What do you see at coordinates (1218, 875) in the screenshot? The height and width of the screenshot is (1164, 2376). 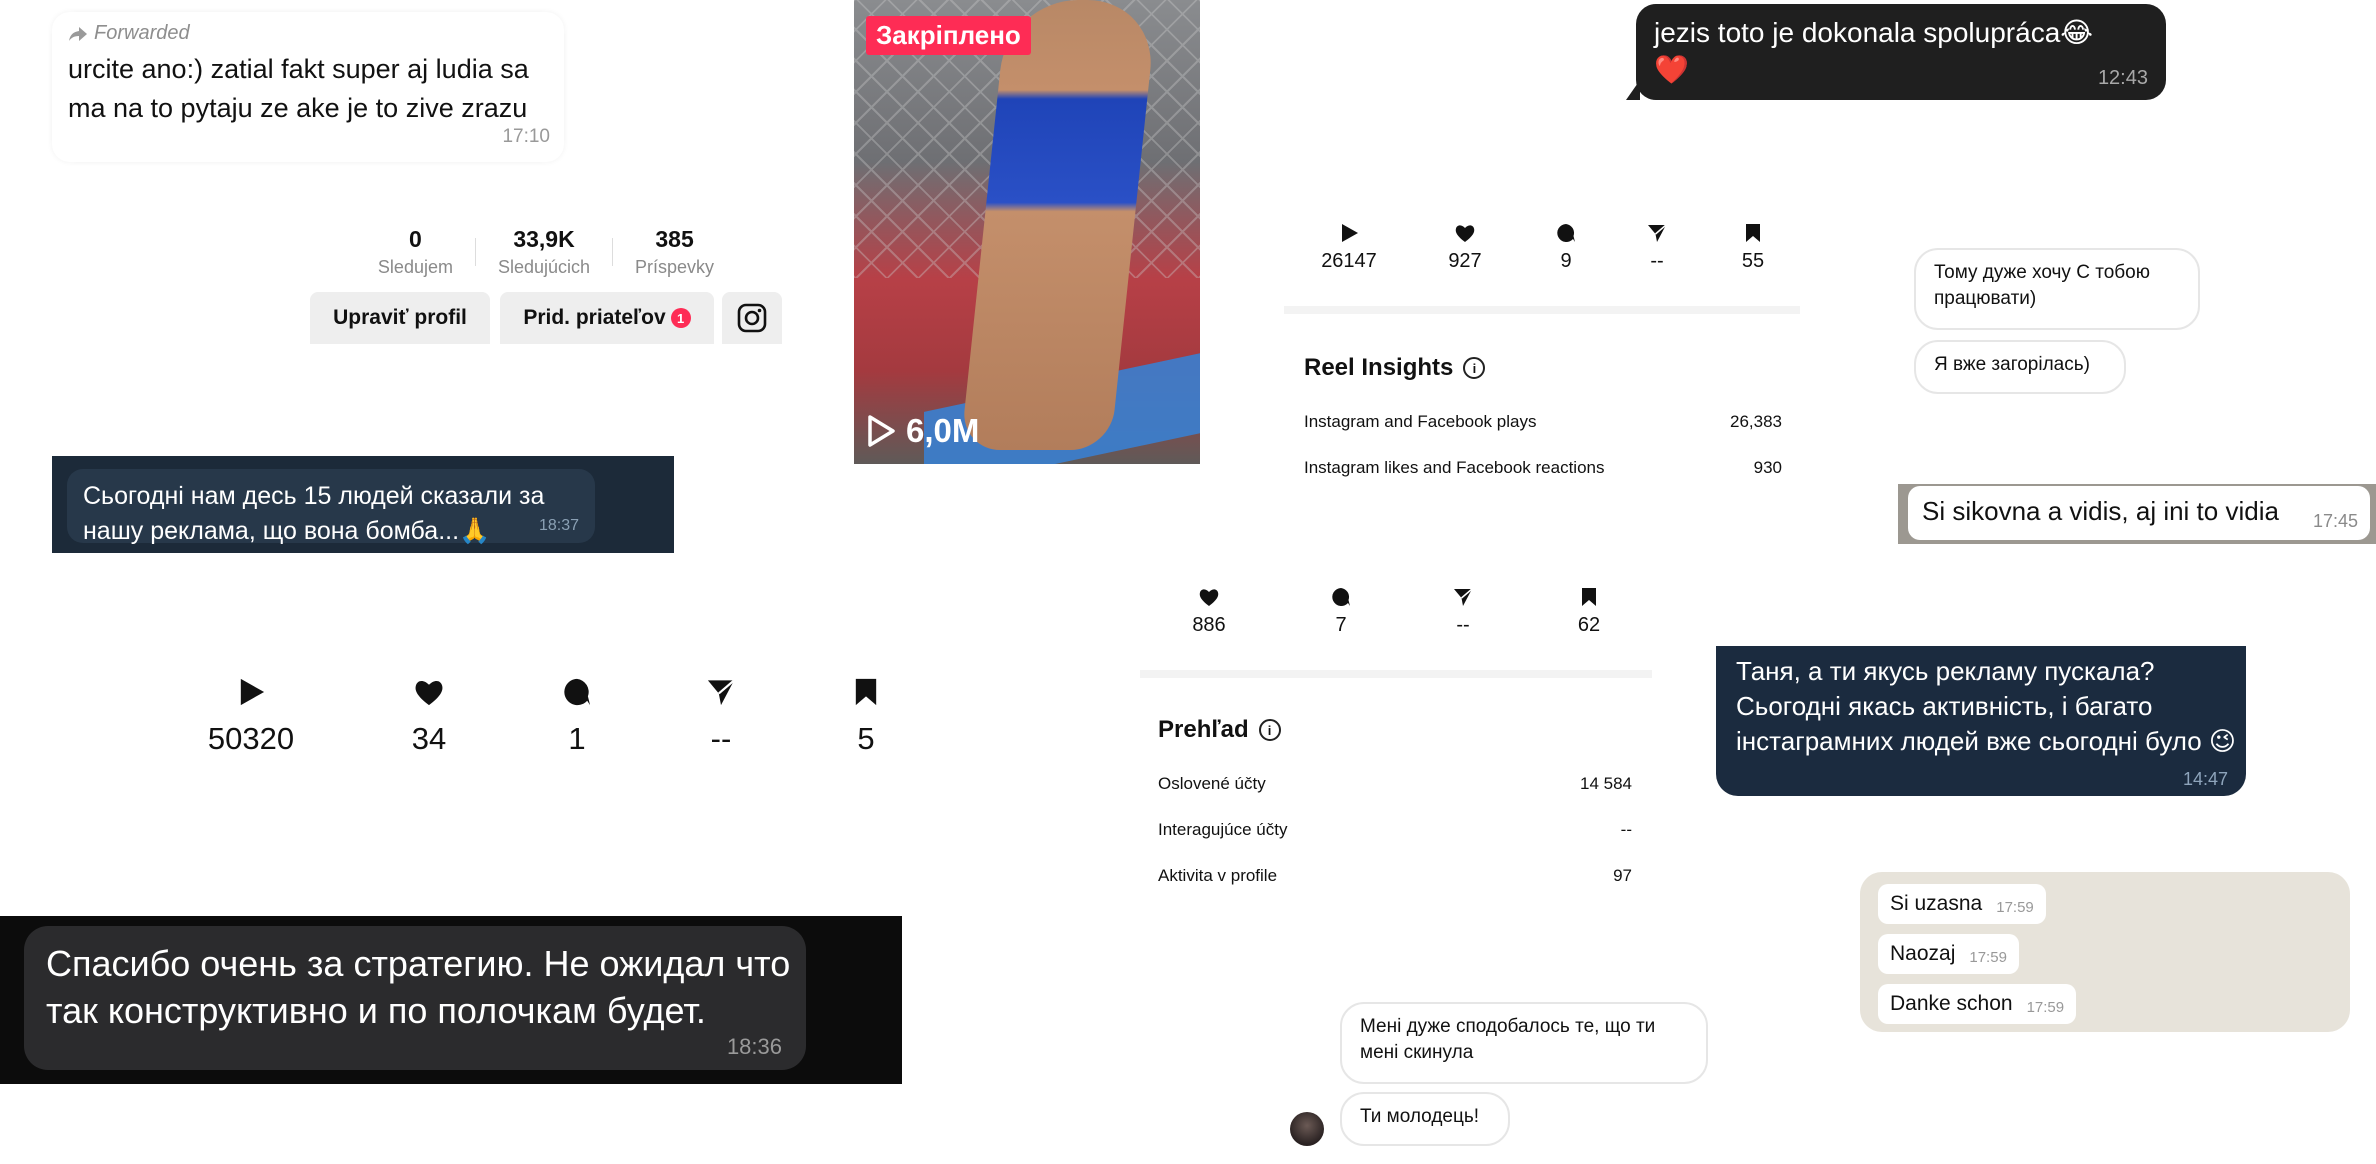 I see `insight-label: Aktivita v profile` at bounding box center [1218, 875].